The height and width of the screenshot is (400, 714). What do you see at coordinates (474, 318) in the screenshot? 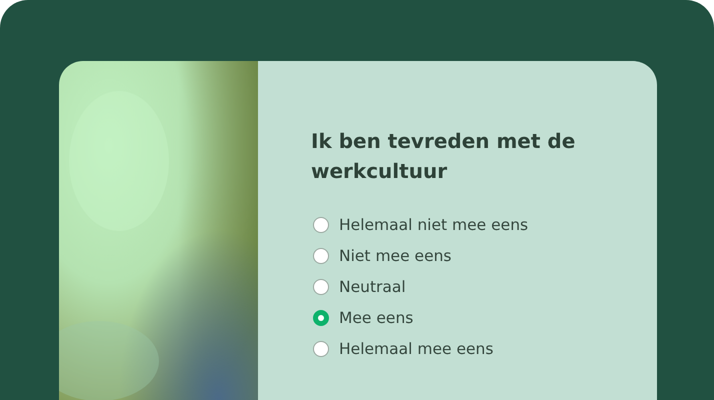
I see `radio-option: Mee eens` at bounding box center [474, 318].